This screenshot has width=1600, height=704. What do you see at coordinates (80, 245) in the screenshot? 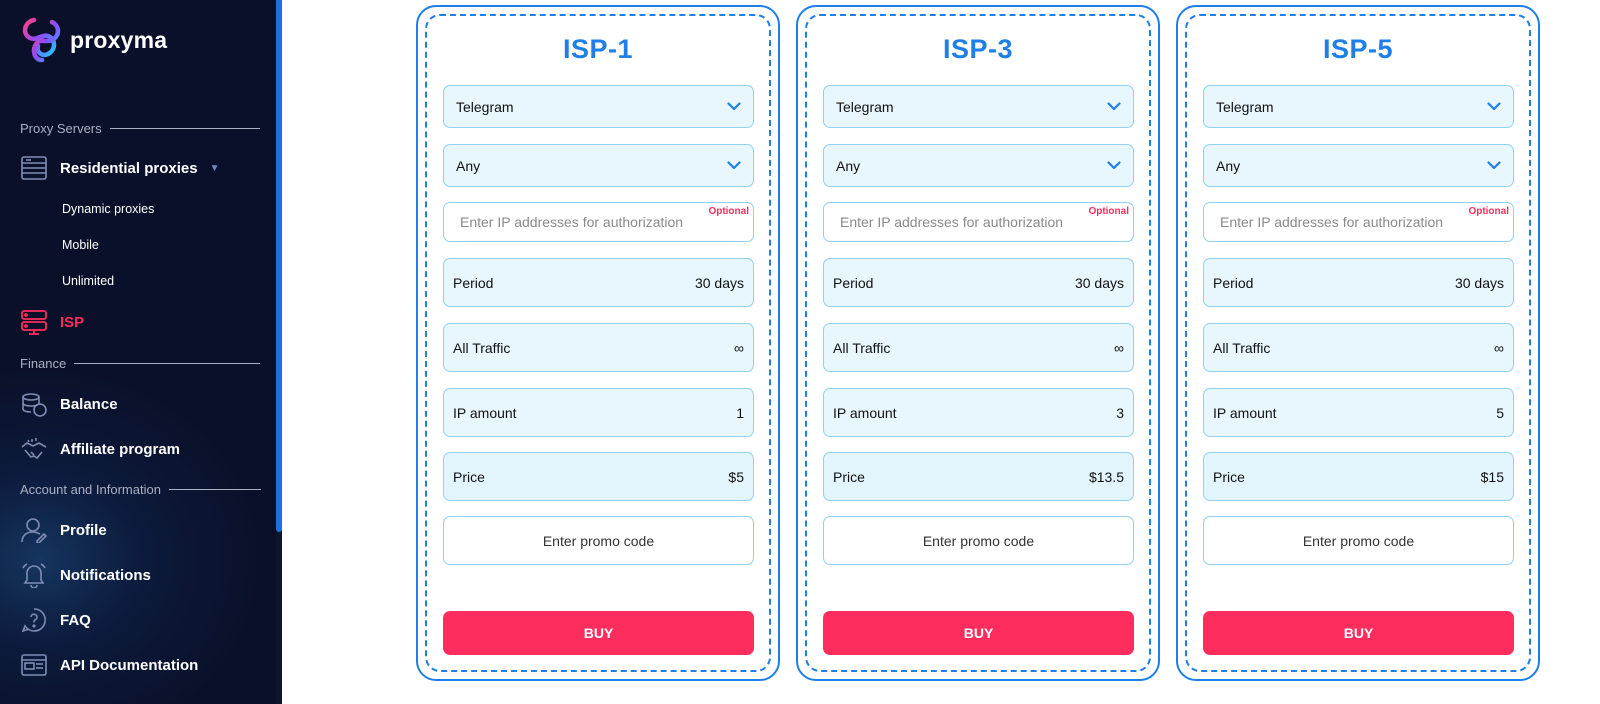
I see `sidebar-subitem-mobile: Mobile` at bounding box center [80, 245].